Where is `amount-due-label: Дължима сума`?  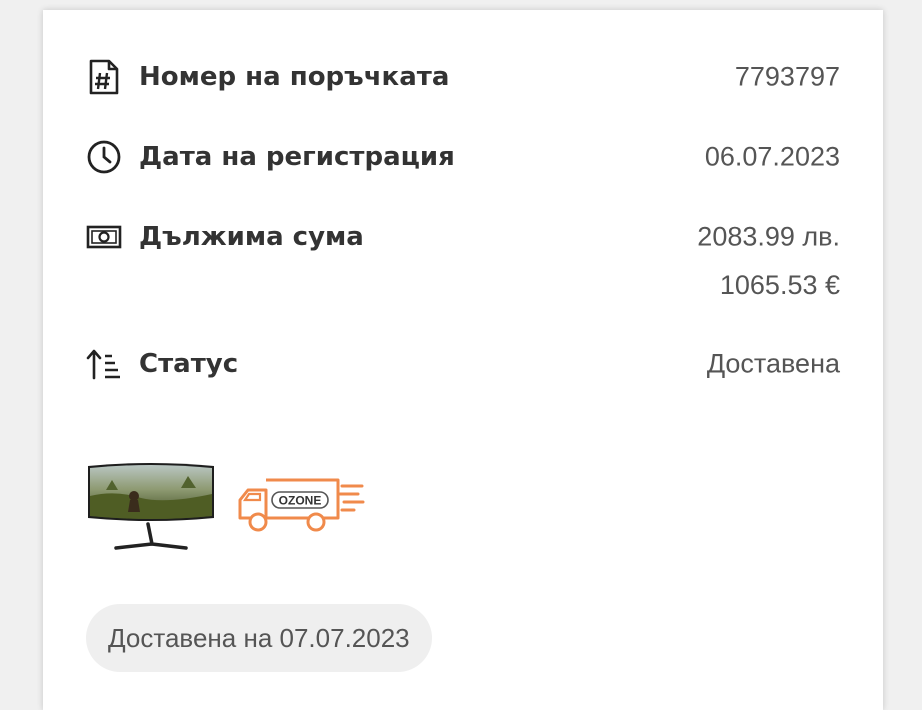 amount-due-label: Дължима сума is located at coordinates (251, 237).